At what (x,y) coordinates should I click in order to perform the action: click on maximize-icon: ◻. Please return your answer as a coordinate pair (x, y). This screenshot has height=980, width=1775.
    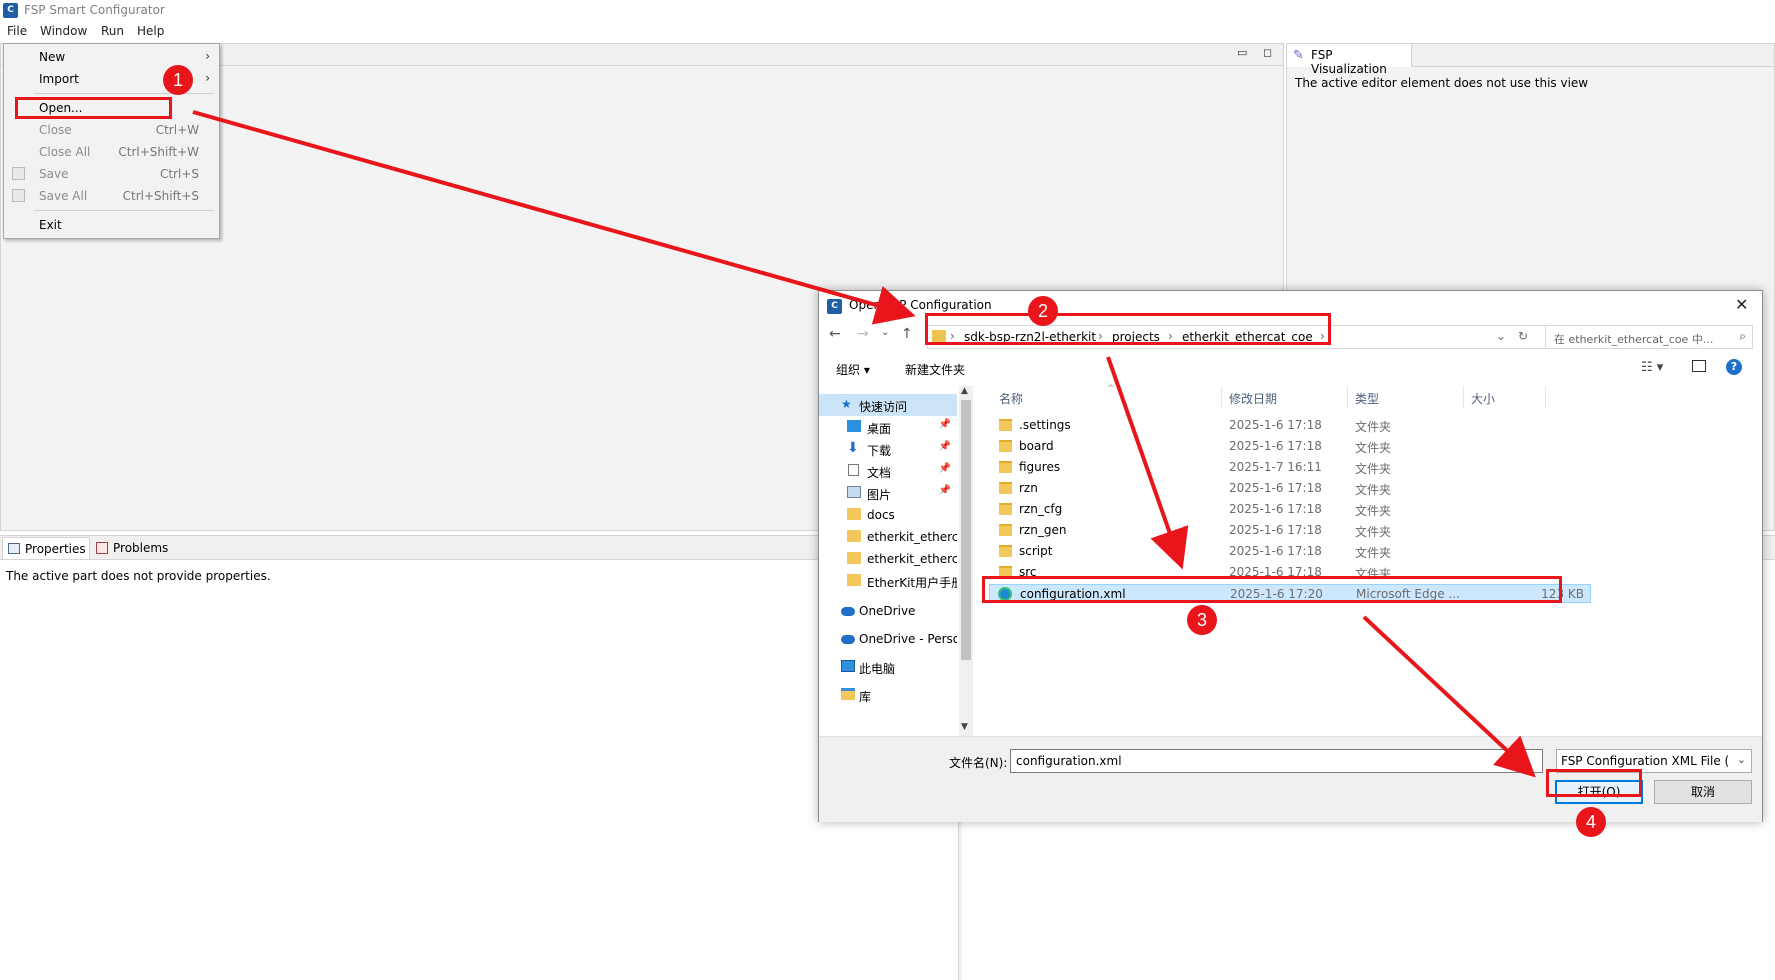
    Looking at the image, I should click on (1267, 52).